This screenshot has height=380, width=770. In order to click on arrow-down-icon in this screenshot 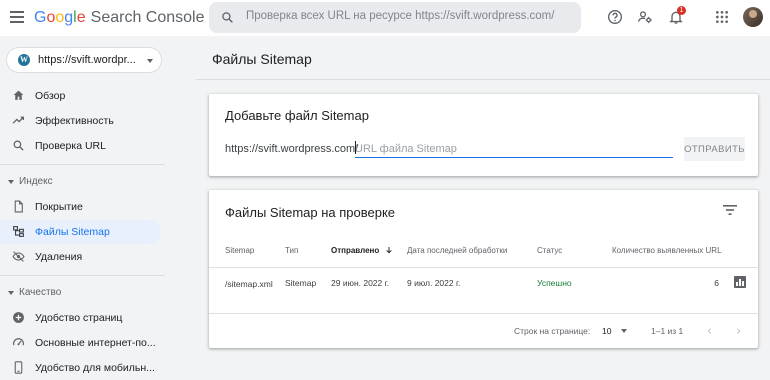, I will do `click(388, 250)`.